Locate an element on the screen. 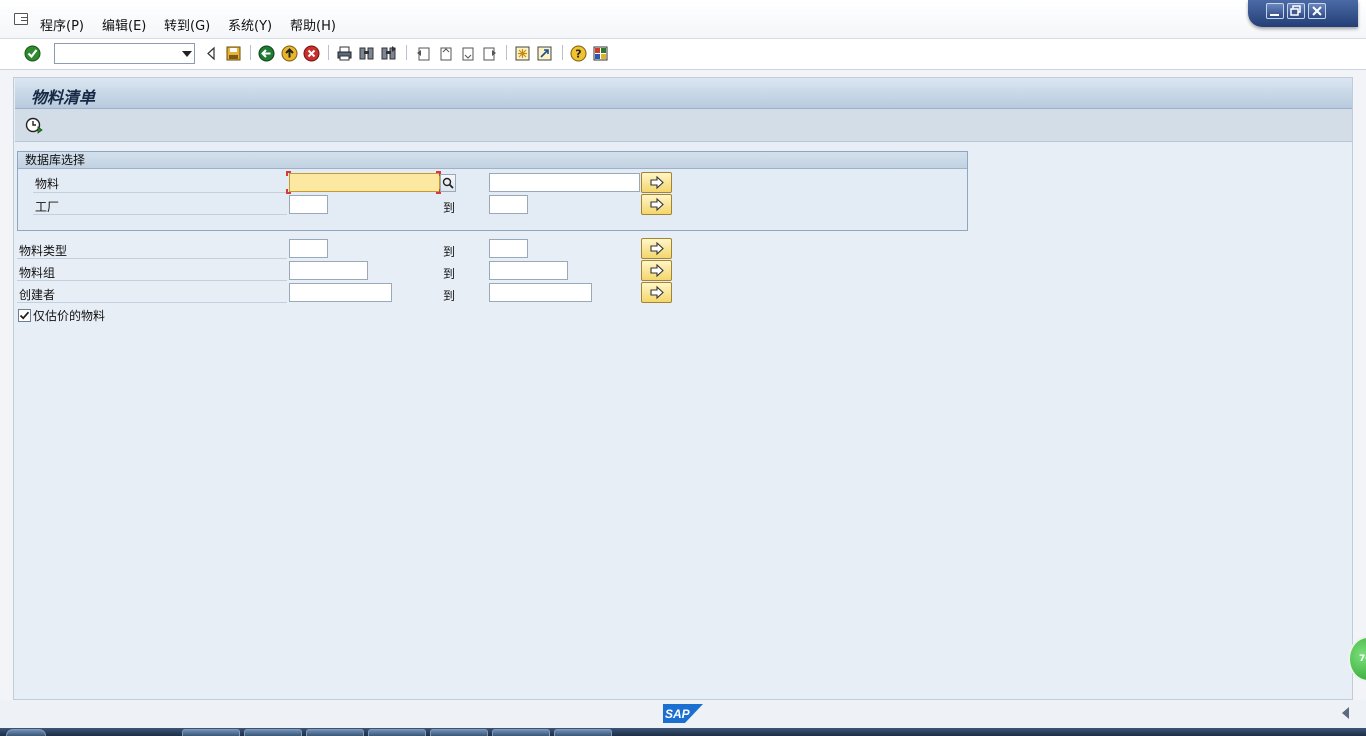  material-group-to-input is located at coordinates (528, 270).